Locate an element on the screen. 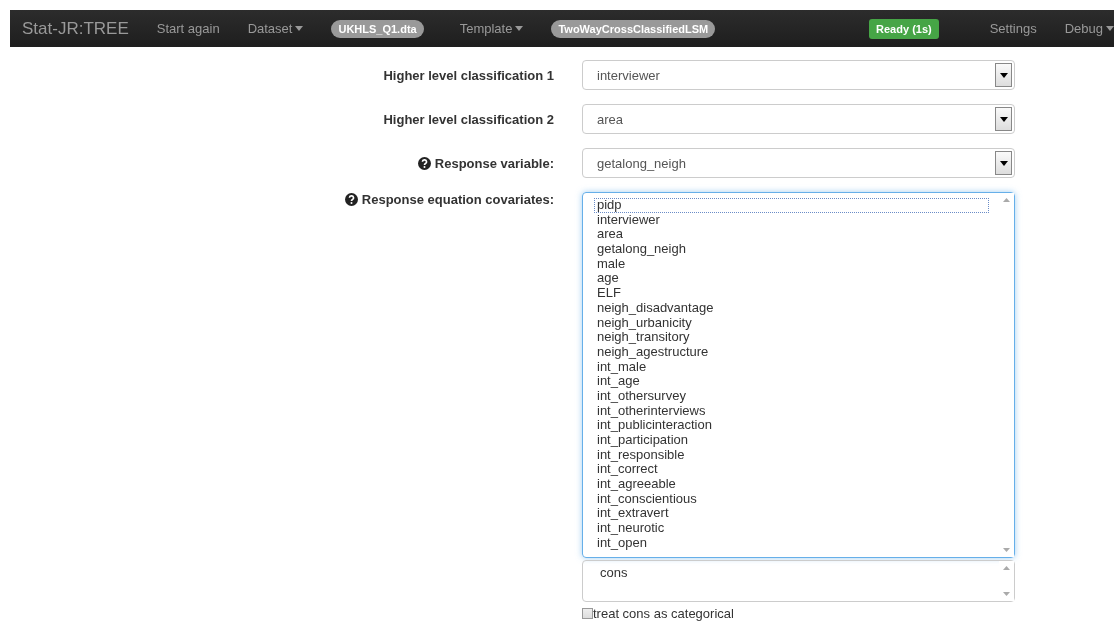  list-option: age is located at coordinates (791, 279).